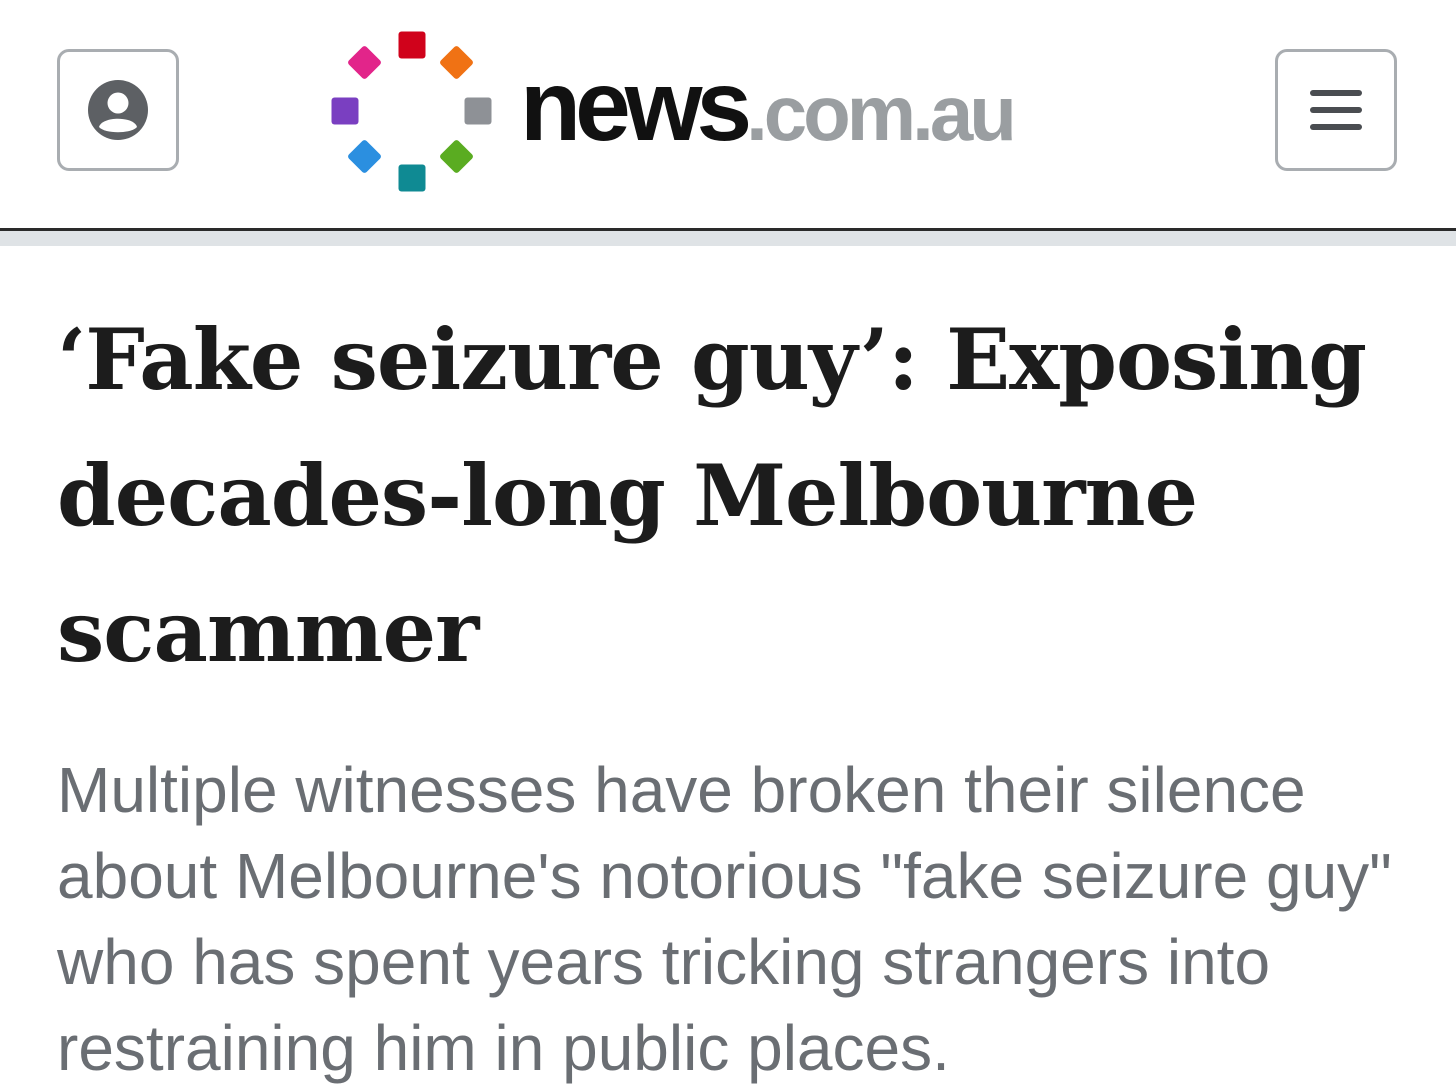 This screenshot has height=1091, width=1456. What do you see at coordinates (345, 111) in the screenshot?
I see `logo-dot-purple` at bounding box center [345, 111].